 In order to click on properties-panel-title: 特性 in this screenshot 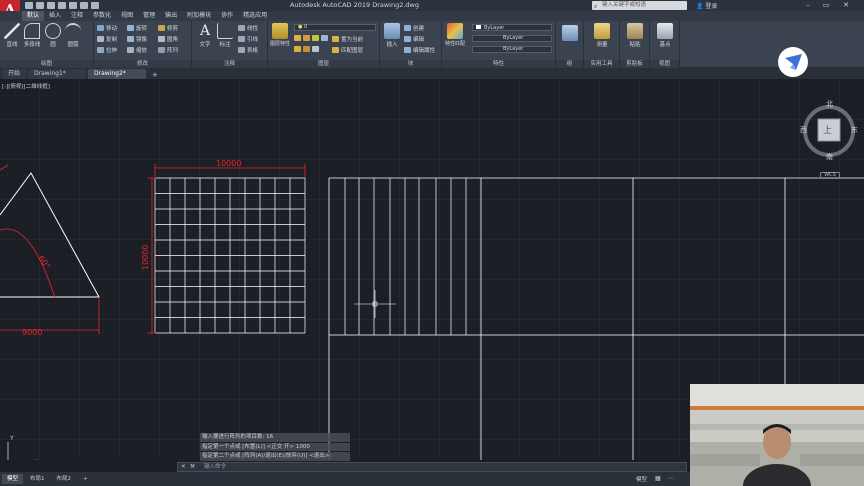, I will do `click(498, 64)`.